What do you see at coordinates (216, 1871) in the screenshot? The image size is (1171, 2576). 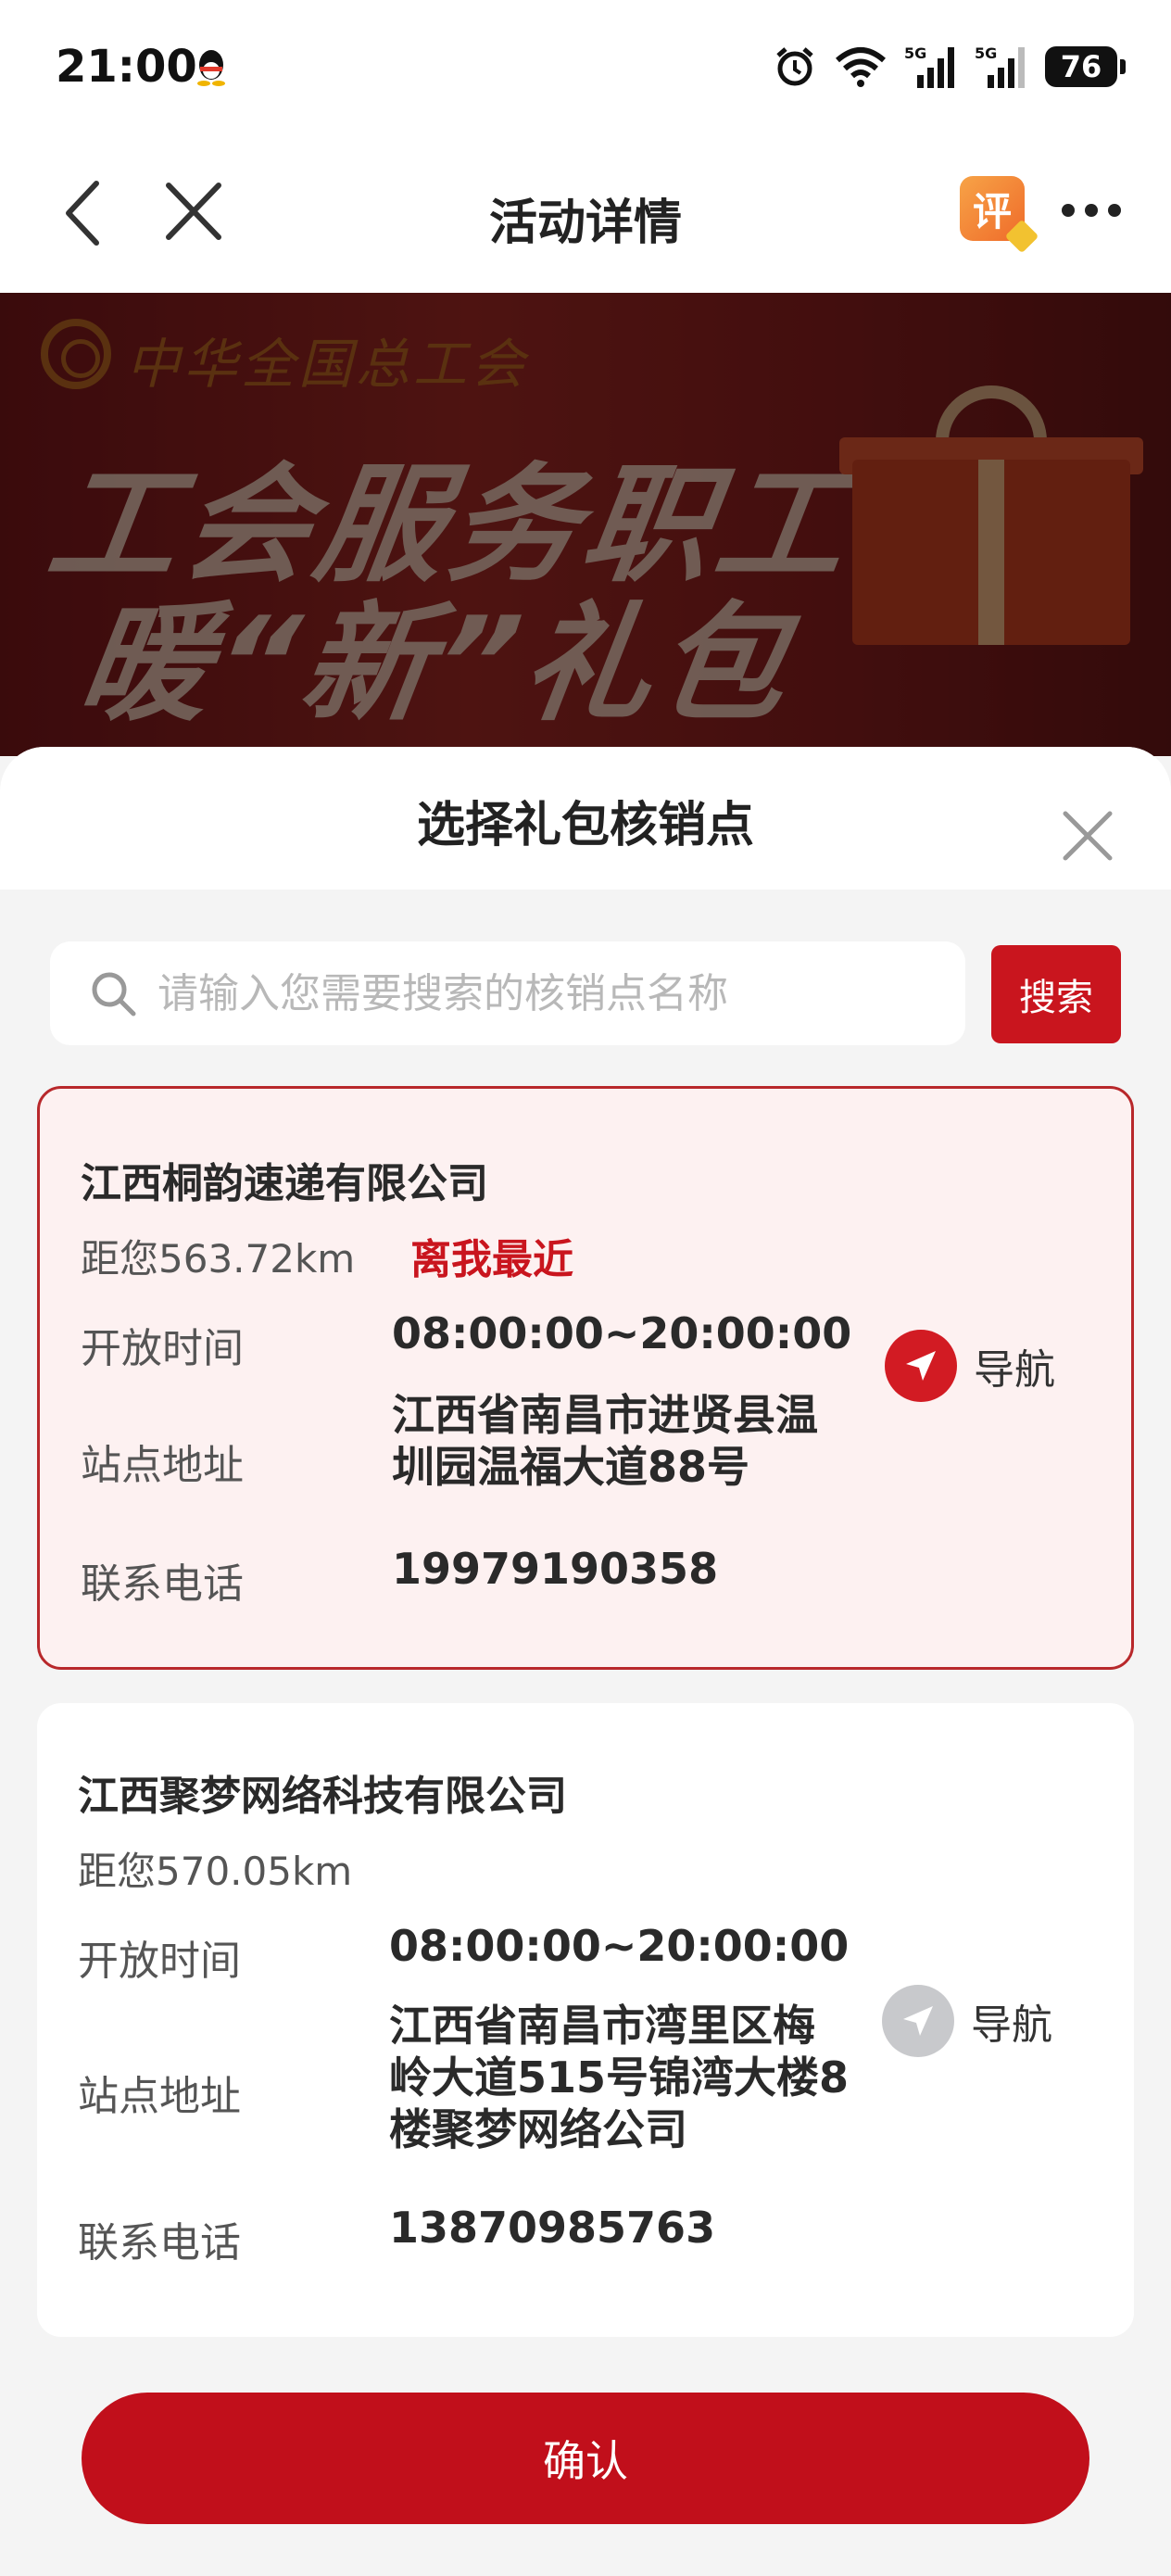 I see `pickup-point-distance: 距您570.05km` at bounding box center [216, 1871].